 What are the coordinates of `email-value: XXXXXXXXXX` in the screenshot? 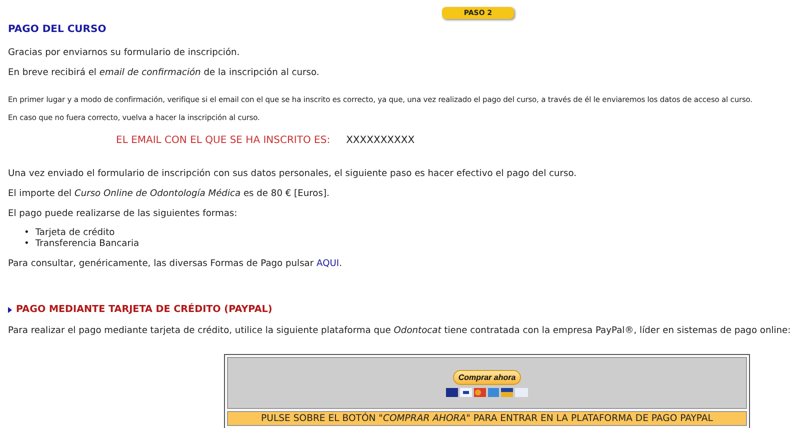 It's located at (380, 140).